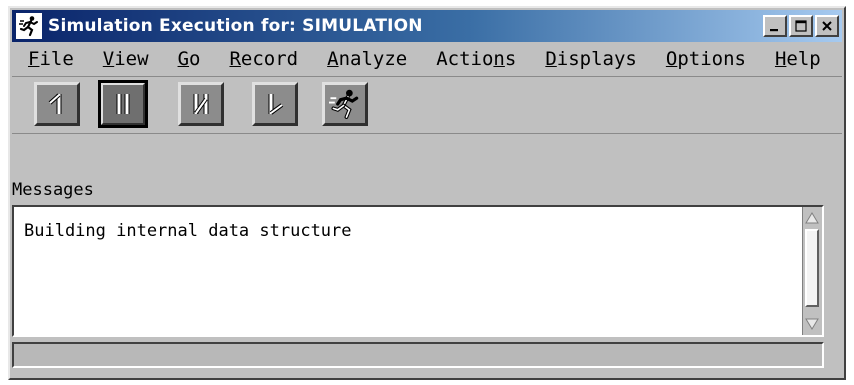 The image size is (854, 385). I want to click on scroll-up-icon, so click(812, 218).